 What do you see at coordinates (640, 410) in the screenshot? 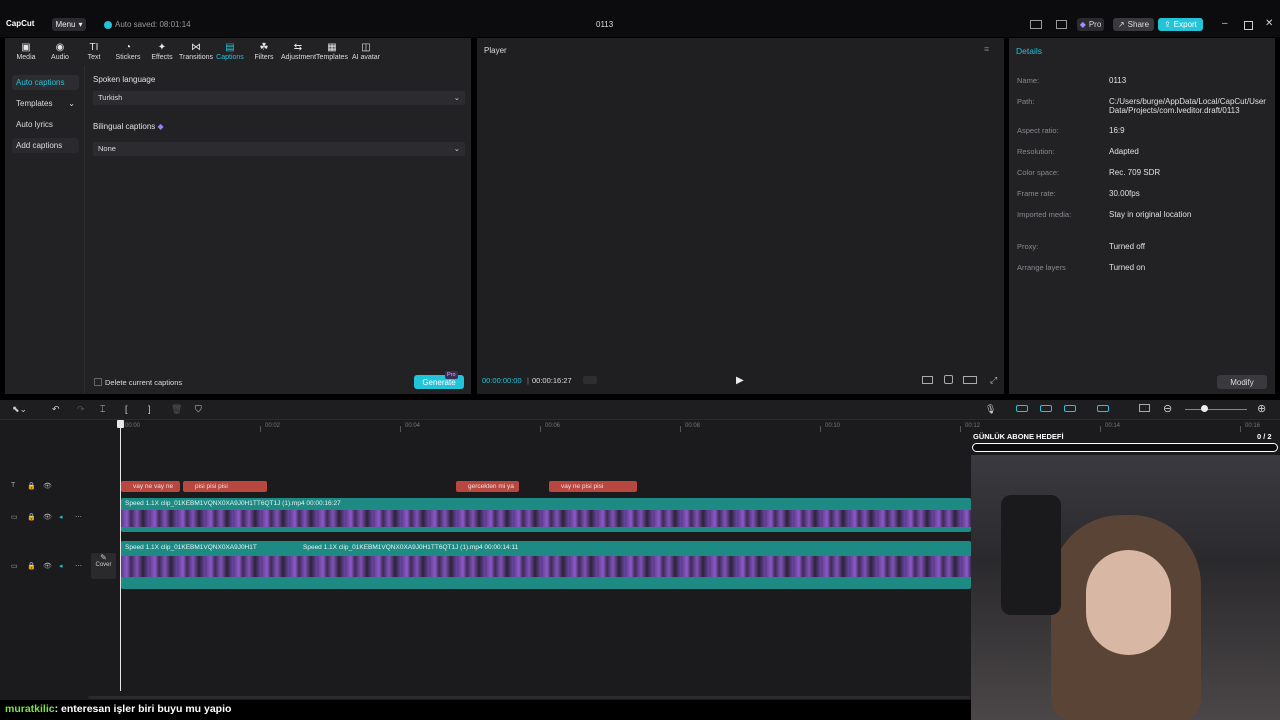
I see `timeline-toolbar` at bounding box center [640, 410].